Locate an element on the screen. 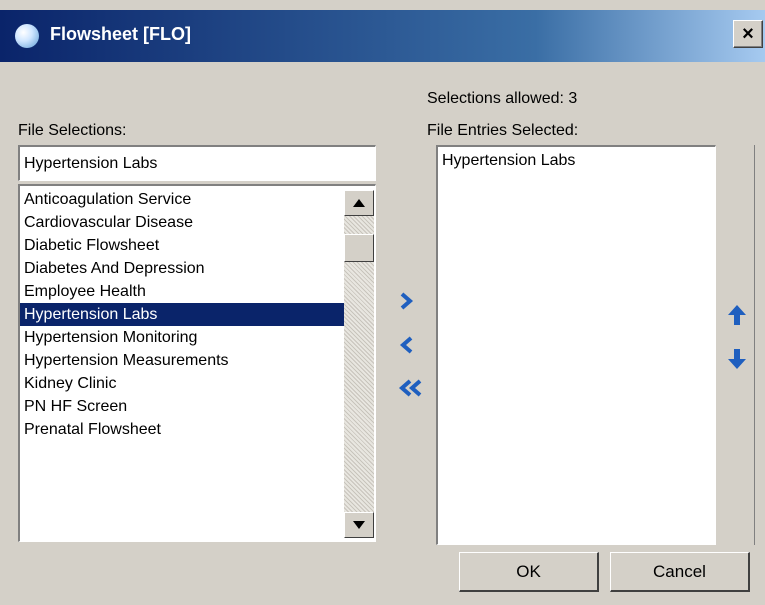 The width and height of the screenshot is (765, 605). chevron-right-icon is located at coordinates (407, 301).